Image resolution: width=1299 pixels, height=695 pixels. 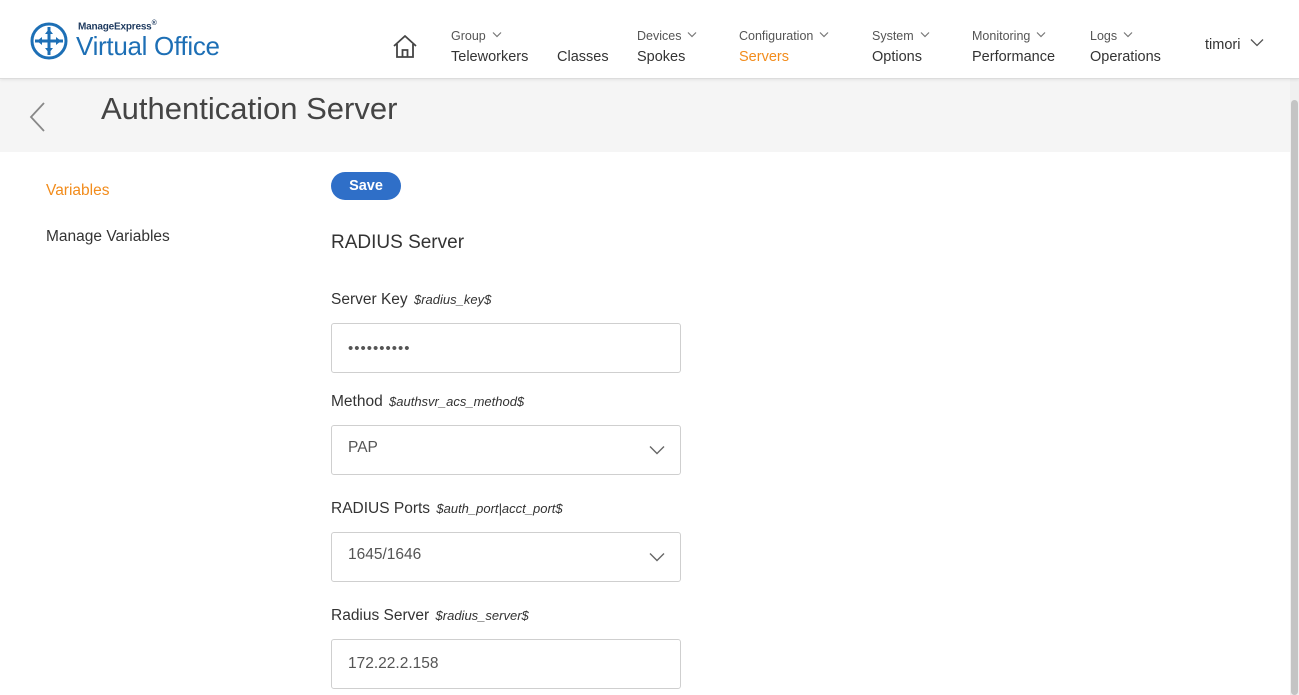 What do you see at coordinates (506, 557) in the screenshot?
I see `radius-ports-select: 1645/1646` at bounding box center [506, 557].